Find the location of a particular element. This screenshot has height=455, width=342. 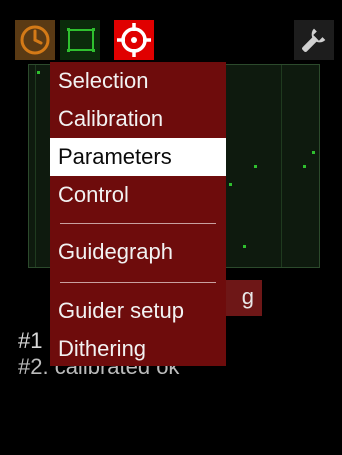

target-button is located at coordinates (134, 40).